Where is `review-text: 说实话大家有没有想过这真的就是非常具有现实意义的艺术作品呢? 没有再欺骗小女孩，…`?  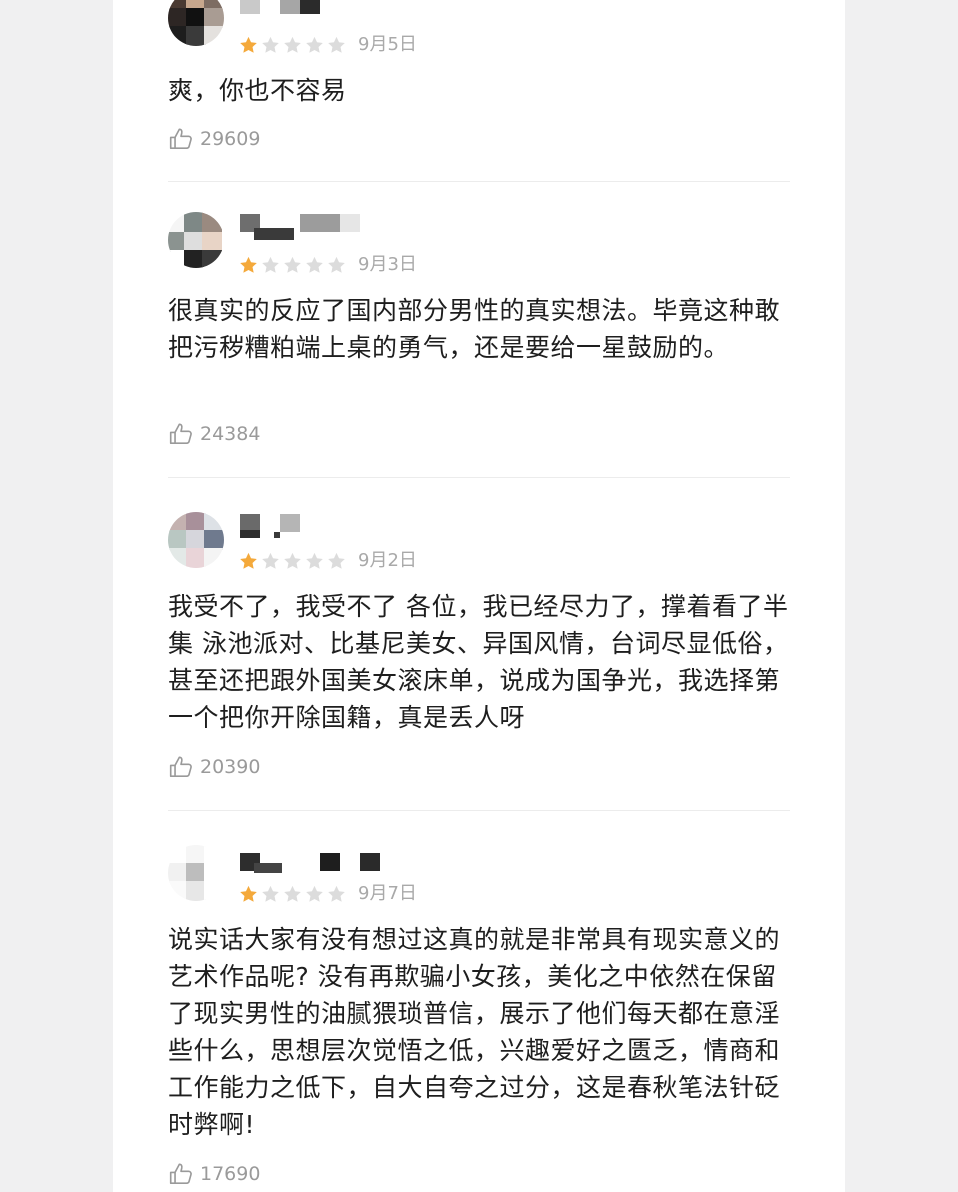
review-text: 说实话大家有没有想过这真的就是非常具有现实意义的艺术作品呢? 没有再欺骗小女孩，… is located at coordinates (474, 1032).